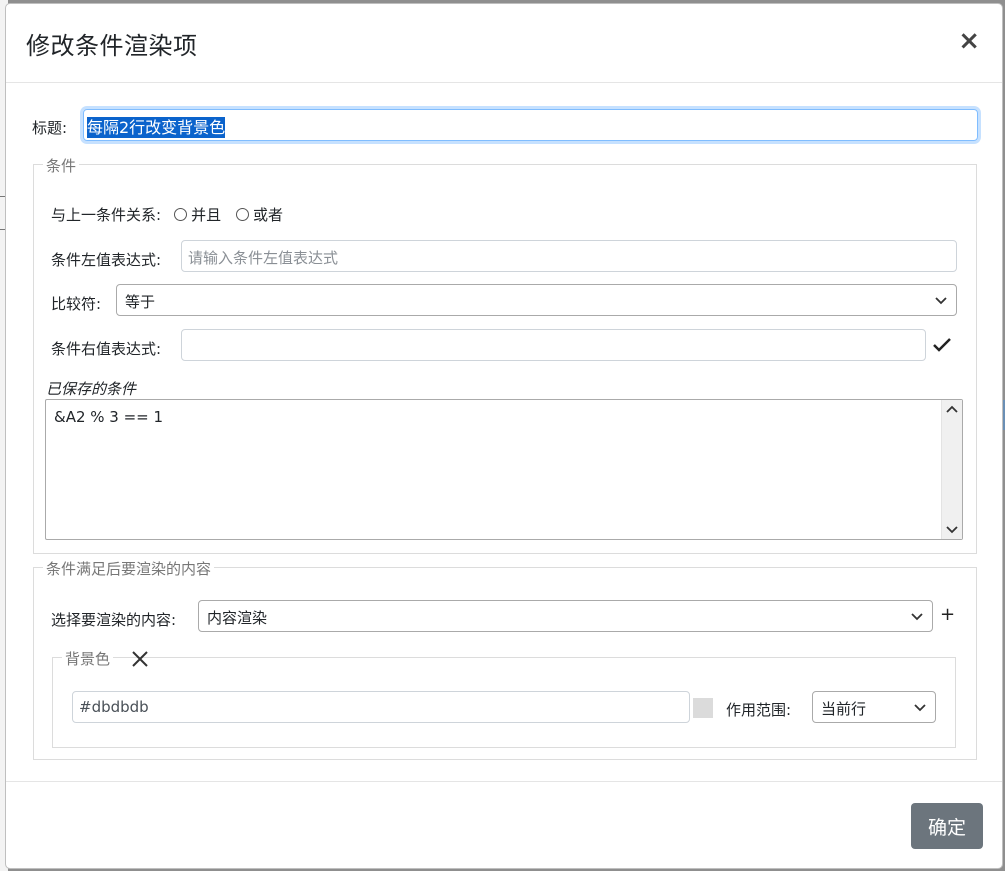  I want to click on left-expr-label-row: 条件左值表达式:, so click(106, 259).